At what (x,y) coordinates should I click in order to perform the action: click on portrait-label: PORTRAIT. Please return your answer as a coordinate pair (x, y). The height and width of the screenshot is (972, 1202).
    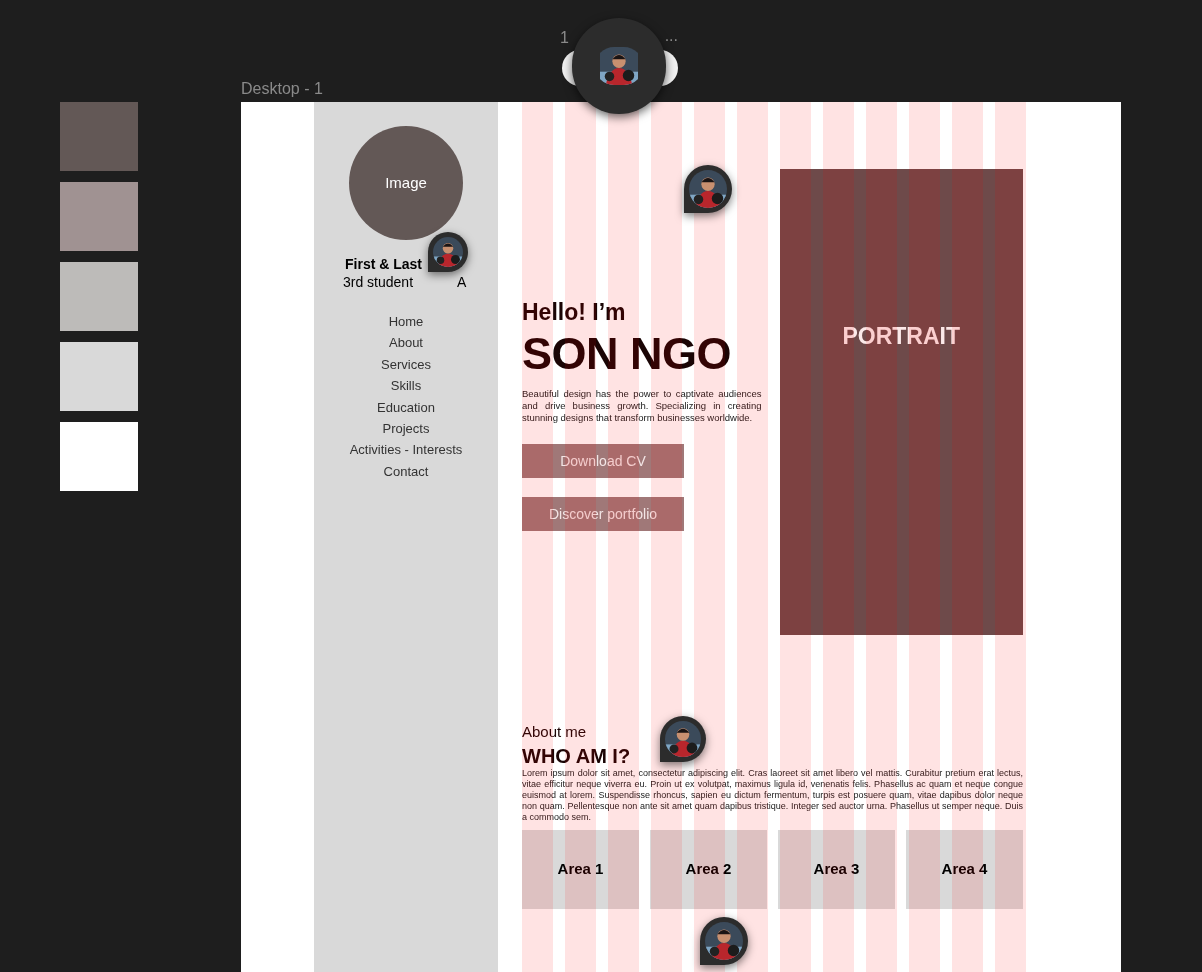
    Looking at the image, I should click on (901, 335).